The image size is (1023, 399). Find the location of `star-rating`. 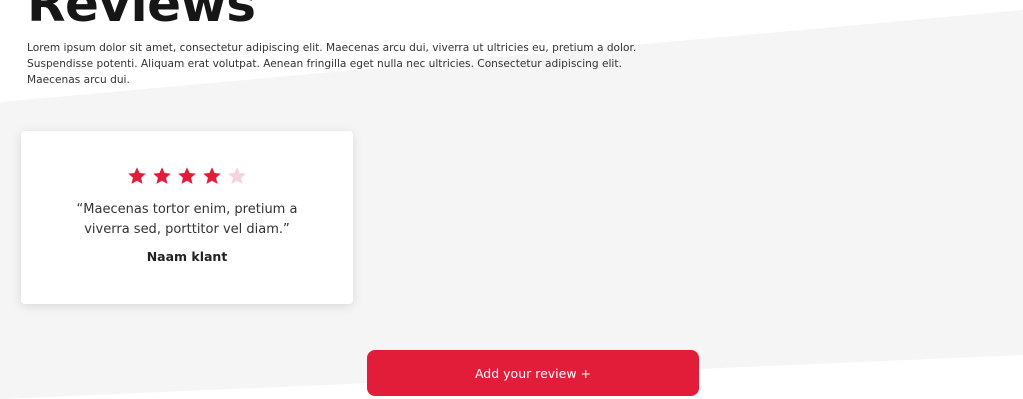

star-rating is located at coordinates (187, 177).